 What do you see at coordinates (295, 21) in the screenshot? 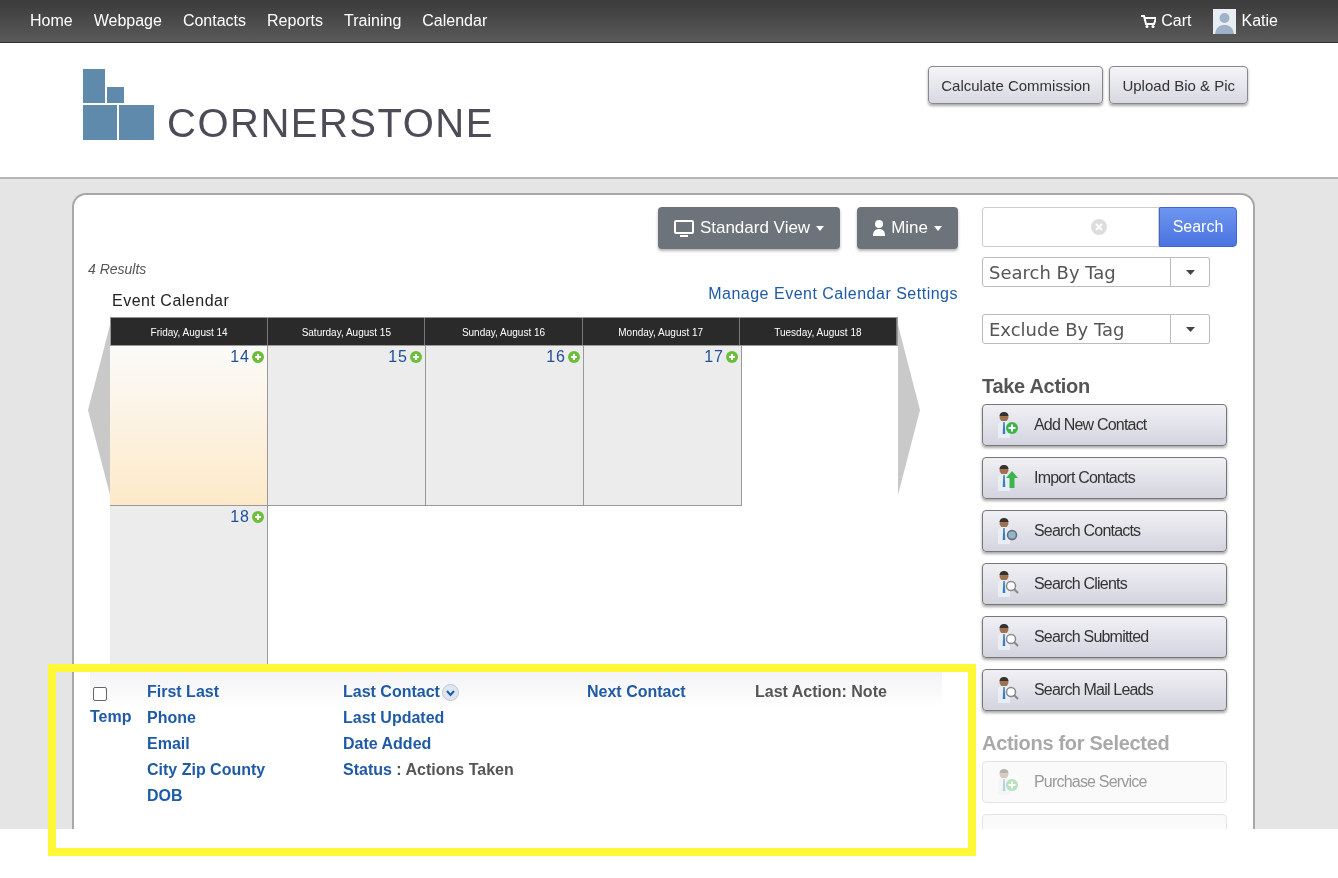
I see `nav-link: Reports` at bounding box center [295, 21].